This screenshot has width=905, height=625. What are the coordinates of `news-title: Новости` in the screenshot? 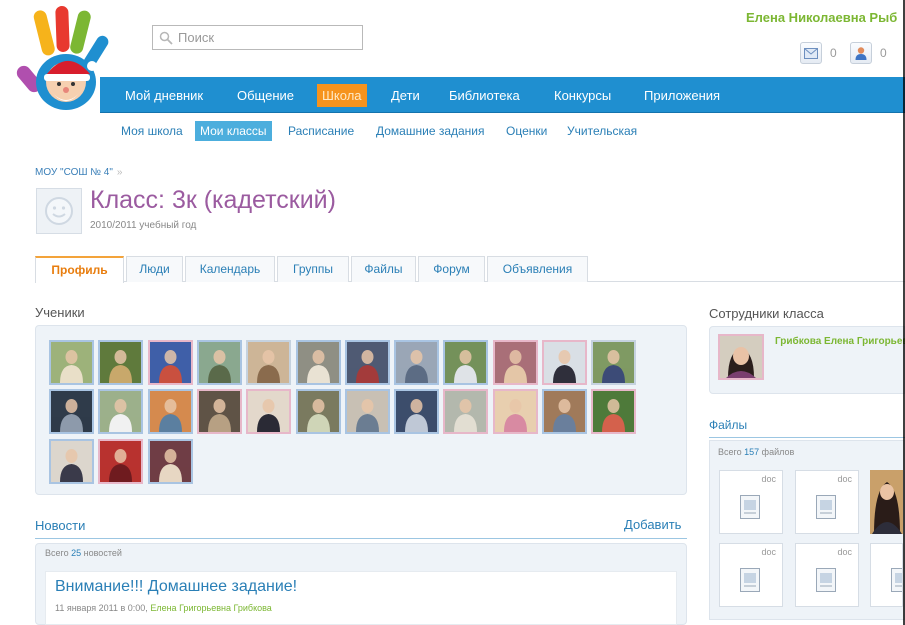 It's located at (60, 525).